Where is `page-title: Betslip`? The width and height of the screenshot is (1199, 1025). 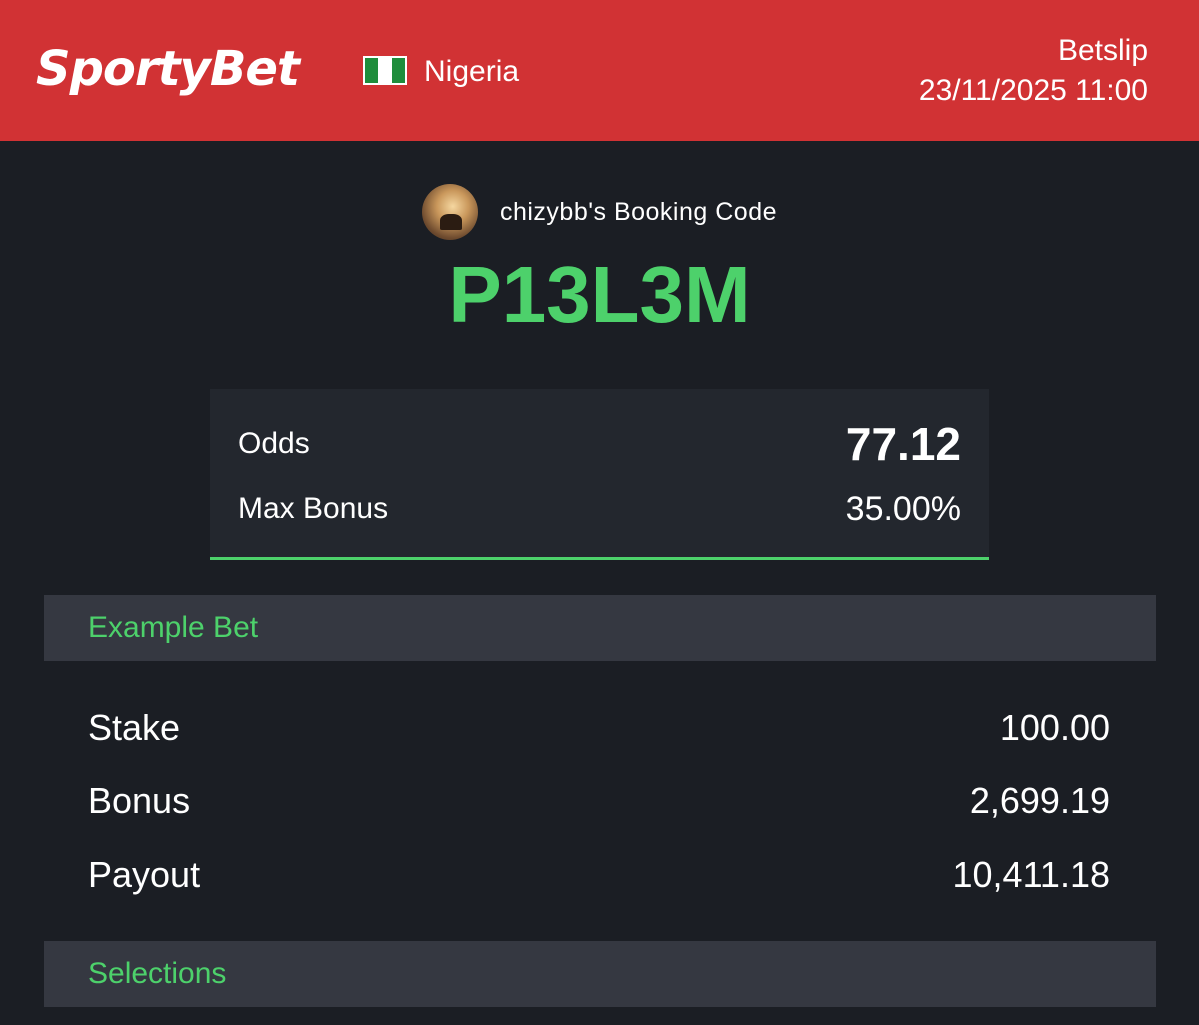
page-title: Betslip is located at coordinates (1102, 50).